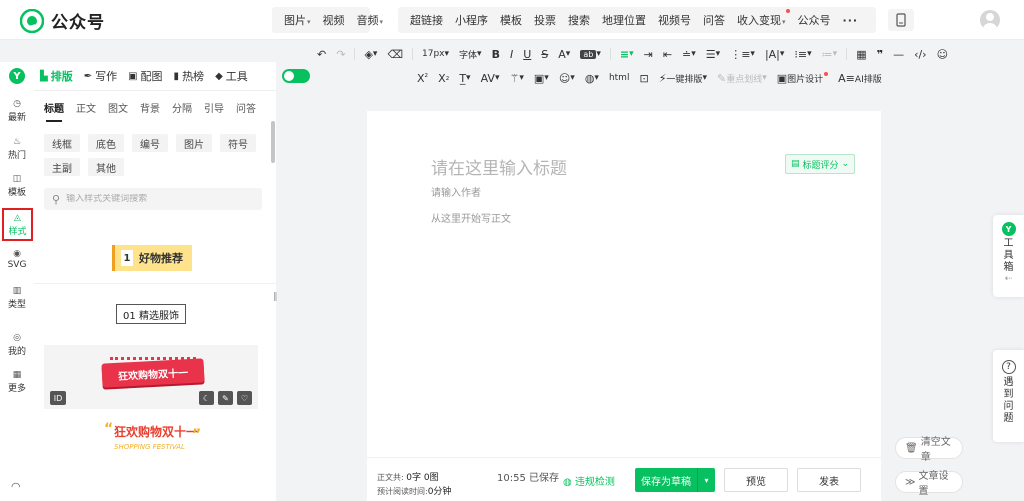  I want to click on rail-item-hot: ♨ 热门, so click(17, 148).